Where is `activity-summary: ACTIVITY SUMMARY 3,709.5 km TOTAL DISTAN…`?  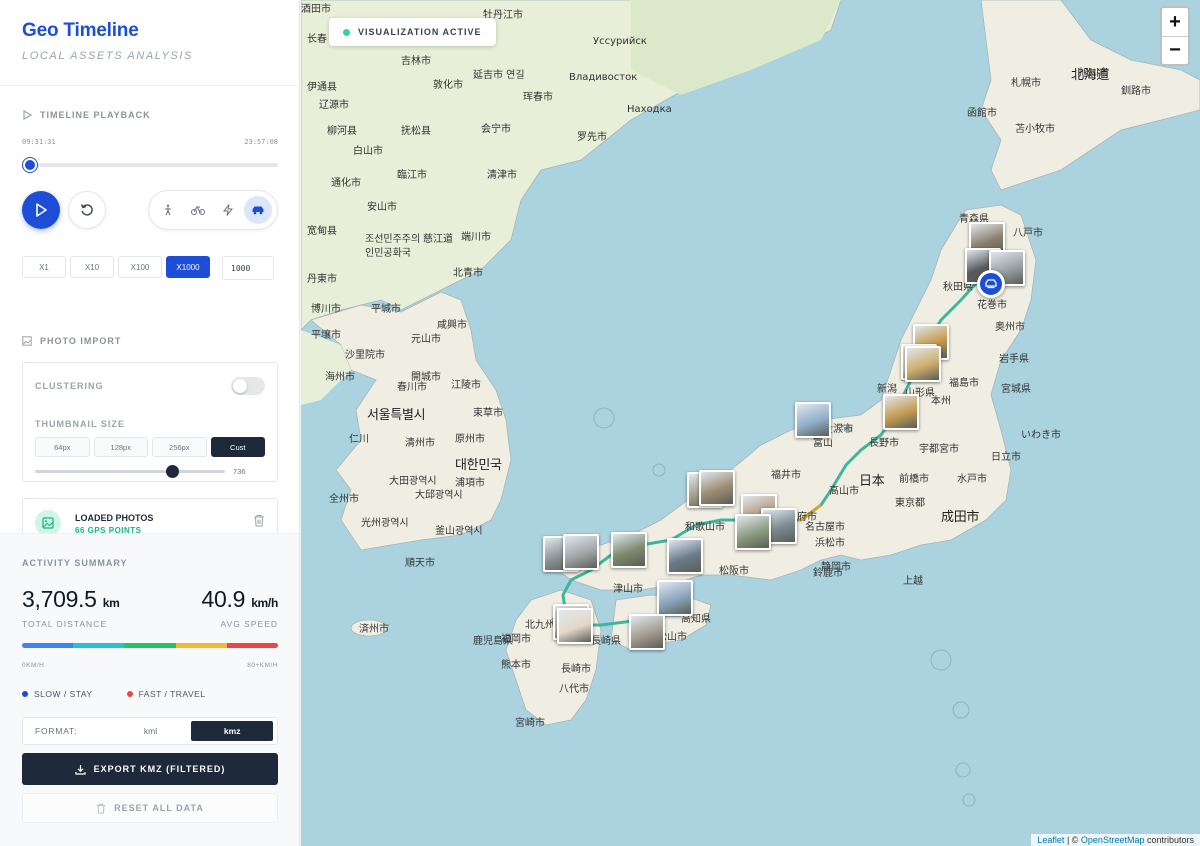 activity-summary: ACTIVITY SUMMARY 3,709.5 km TOTAL DISTAN… is located at coordinates (149, 689).